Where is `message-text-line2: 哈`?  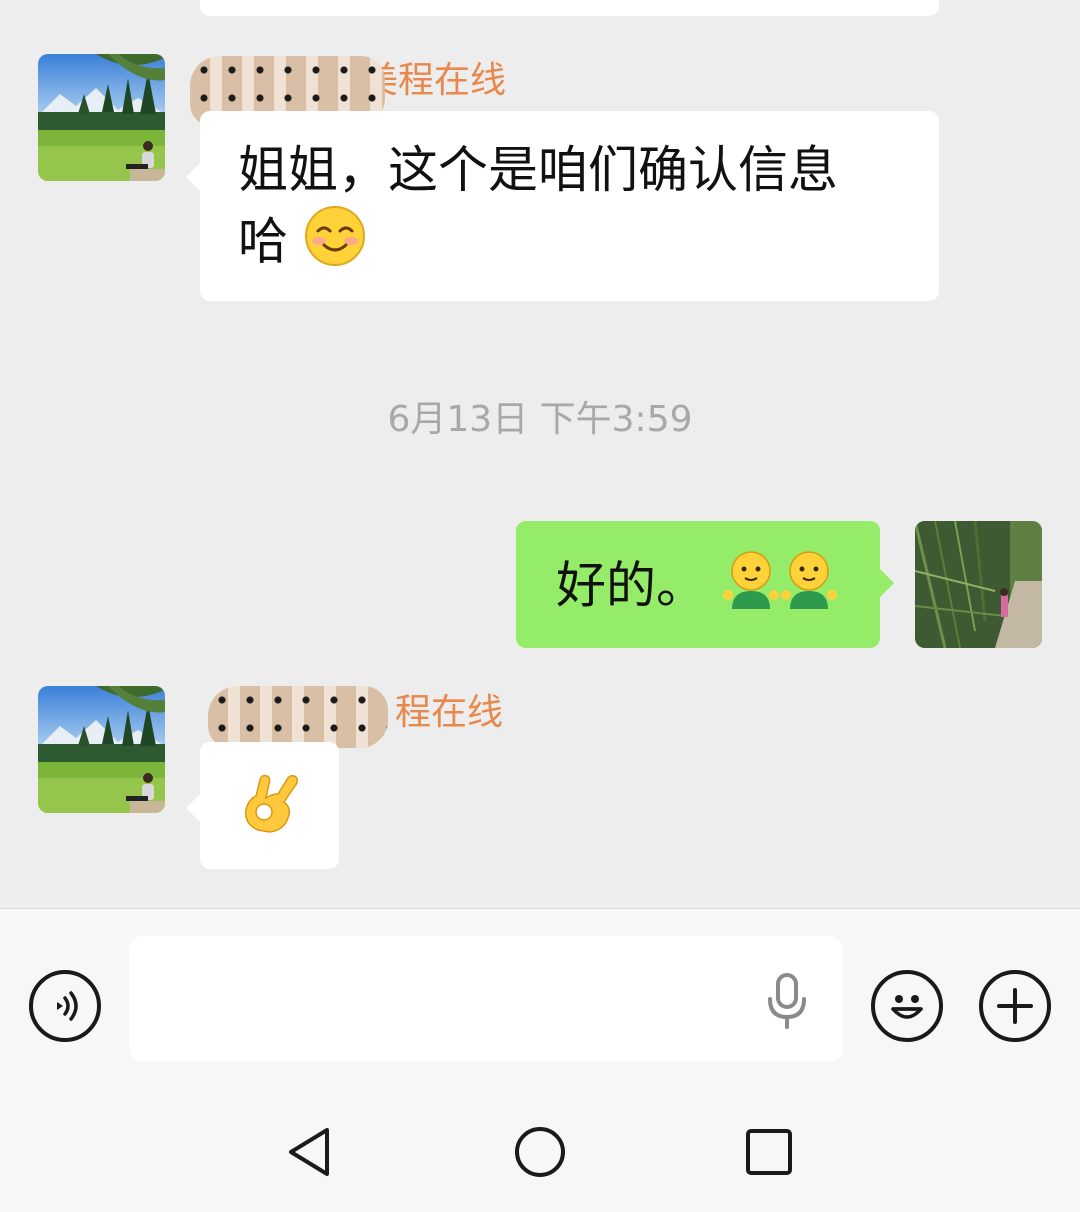
message-text-line2: 哈 is located at coordinates (263, 241).